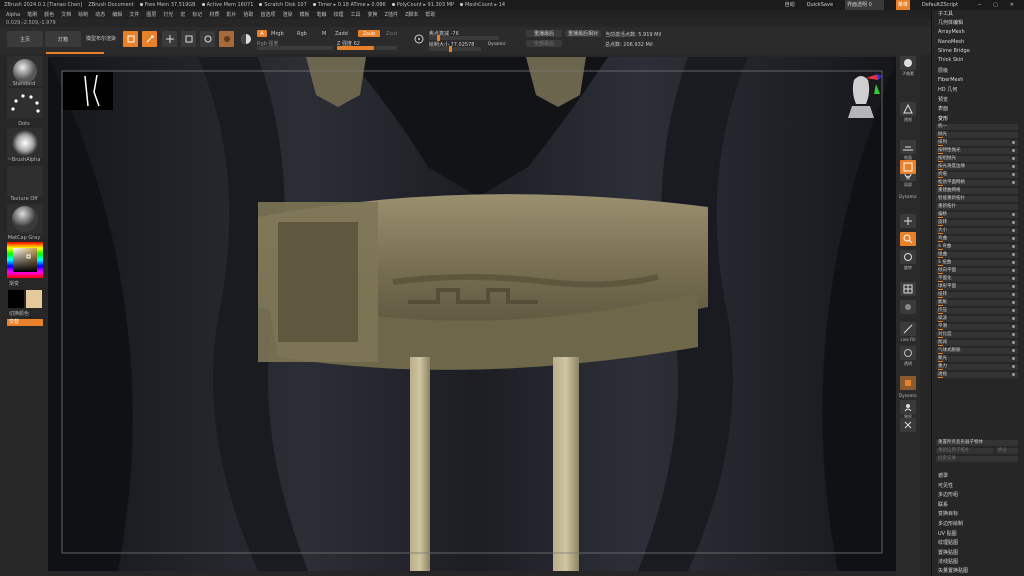 The image size is (1024, 576). What do you see at coordinates (32, 14) in the screenshot?
I see `menu-brush: 笔刷` at bounding box center [32, 14].